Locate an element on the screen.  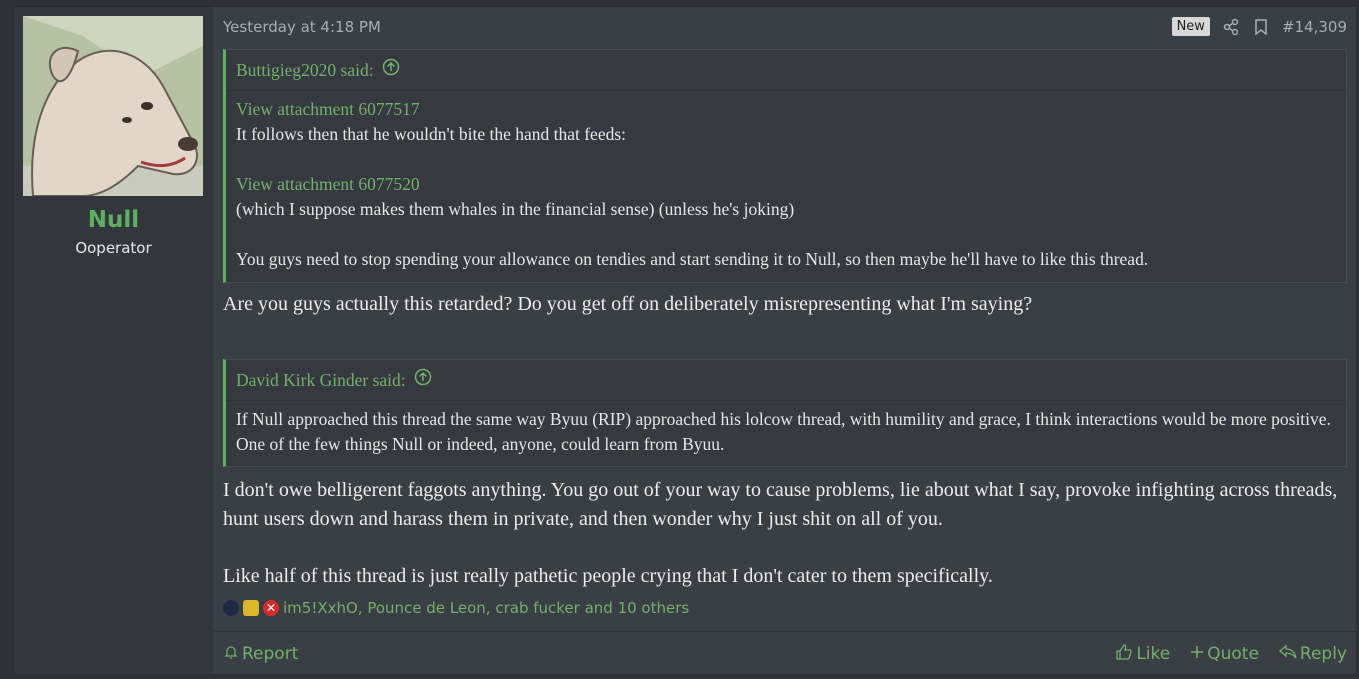
footer-actions: Like Quote Reply is located at coordinates (1231, 654).